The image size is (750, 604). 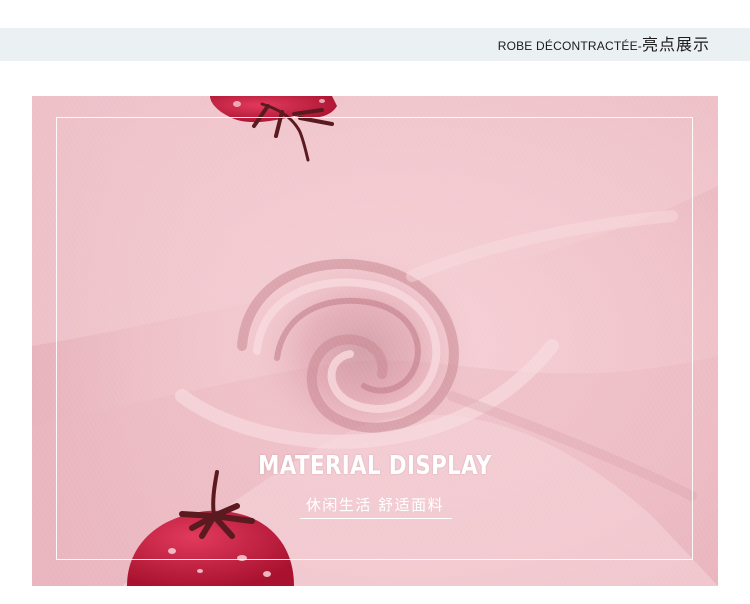 I want to click on section-title-latin: ROBE DÉCONTRACTÉE-, so click(x=569, y=46).